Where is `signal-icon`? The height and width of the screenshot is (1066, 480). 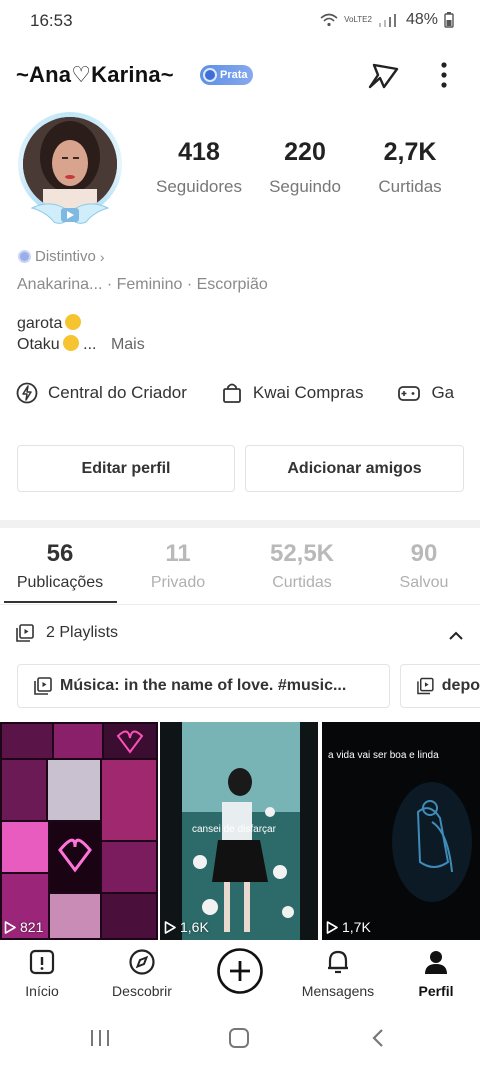 signal-icon is located at coordinates (387, 20).